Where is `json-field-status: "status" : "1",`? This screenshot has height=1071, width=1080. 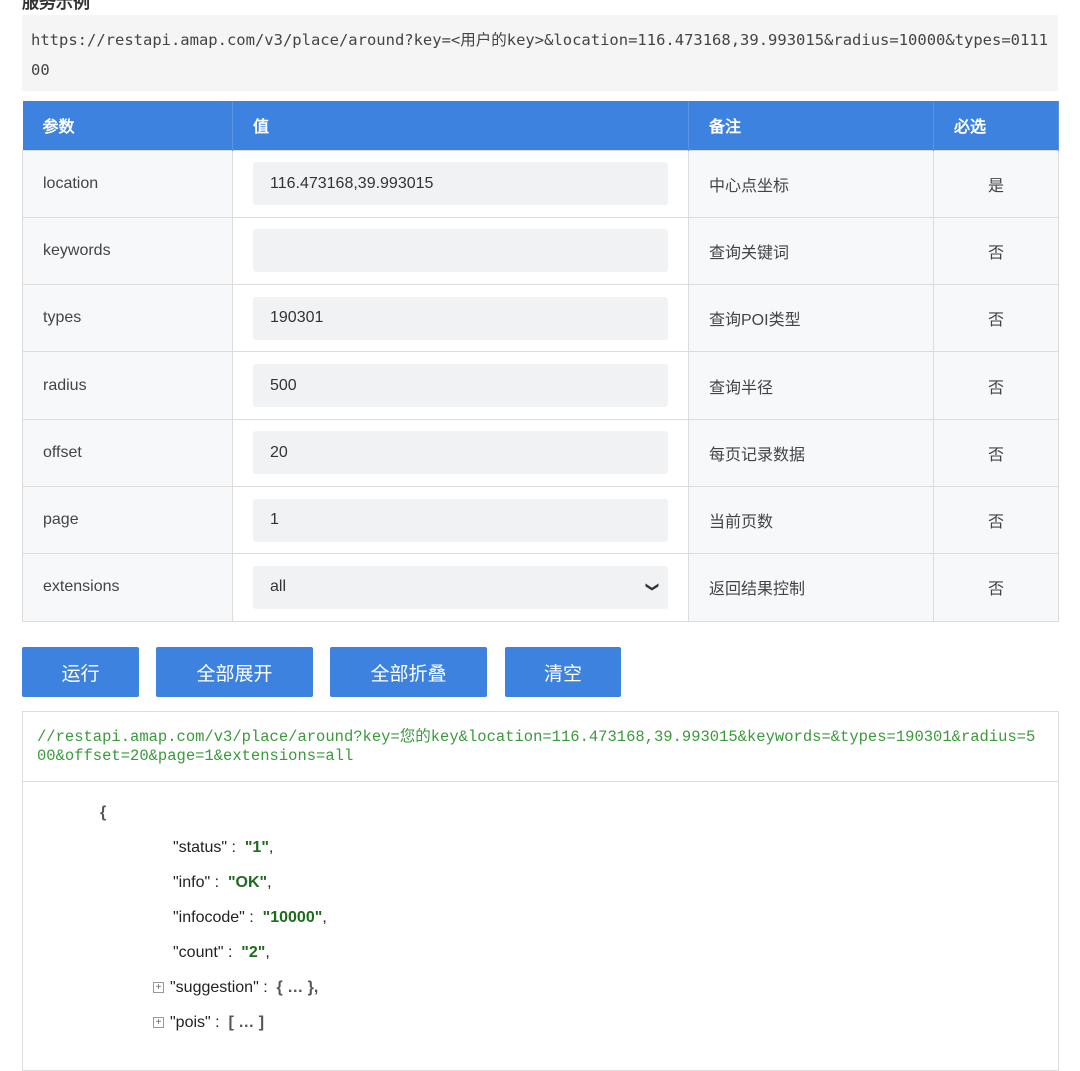 json-field-status: "status" : "1", is located at coordinates (223, 847).